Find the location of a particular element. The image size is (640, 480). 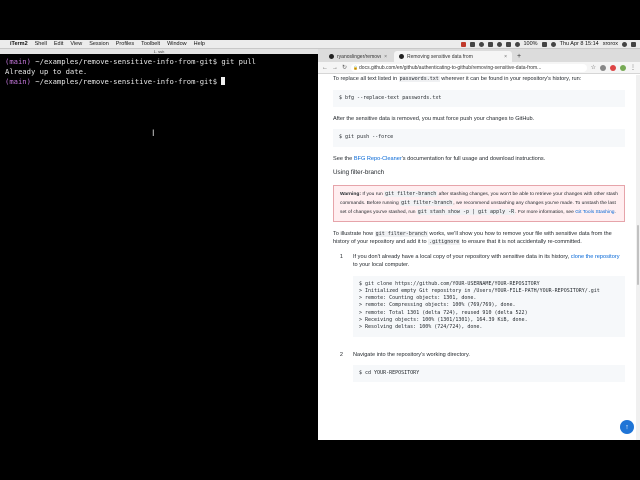

menu-view: View is located at coordinates (76, 44).